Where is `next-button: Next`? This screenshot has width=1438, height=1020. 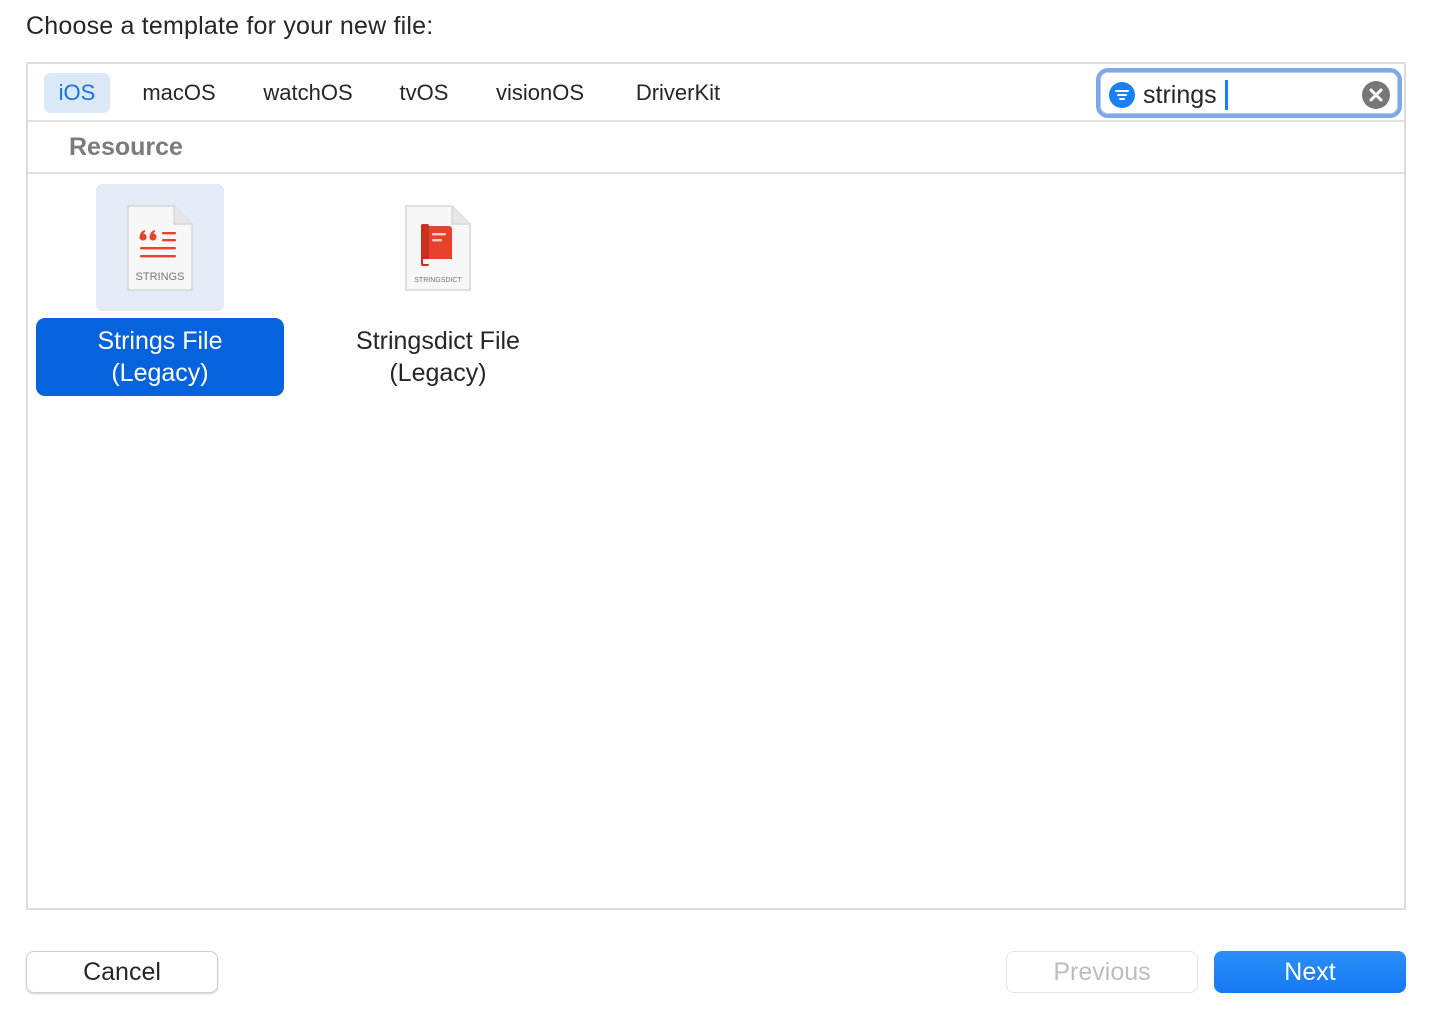 next-button: Next is located at coordinates (1310, 972).